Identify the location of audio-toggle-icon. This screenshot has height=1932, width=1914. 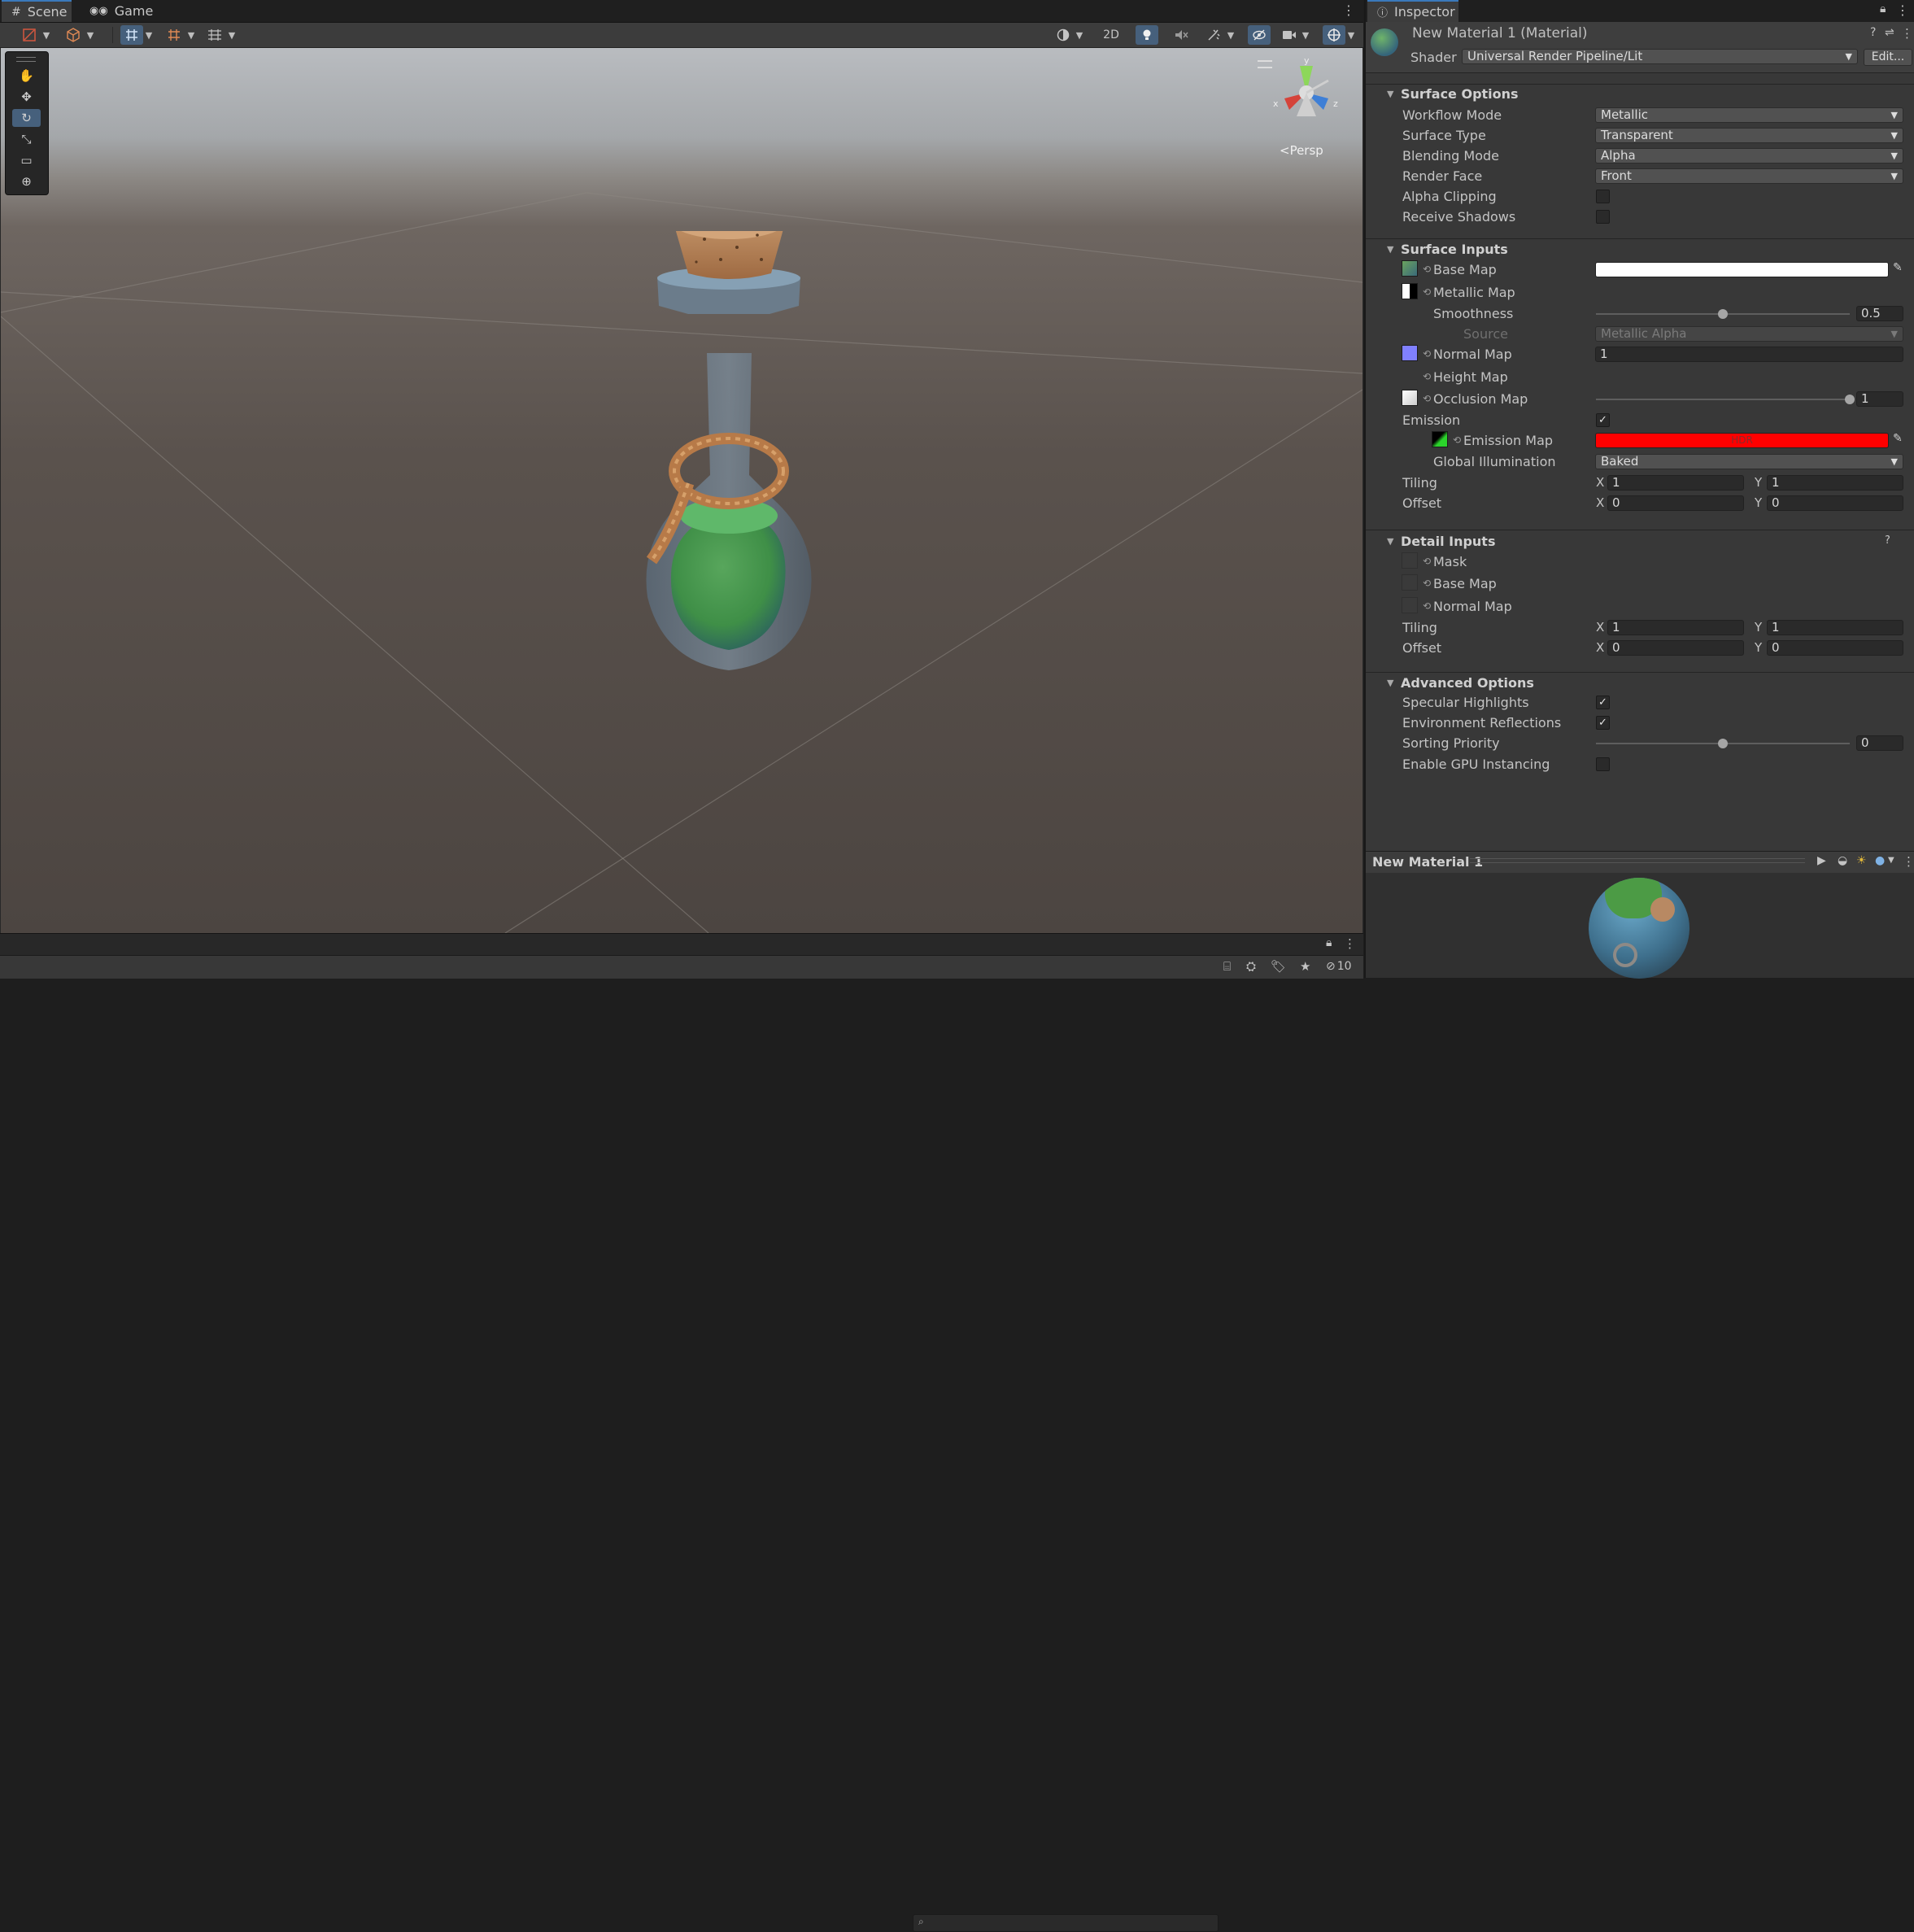
(1181, 35).